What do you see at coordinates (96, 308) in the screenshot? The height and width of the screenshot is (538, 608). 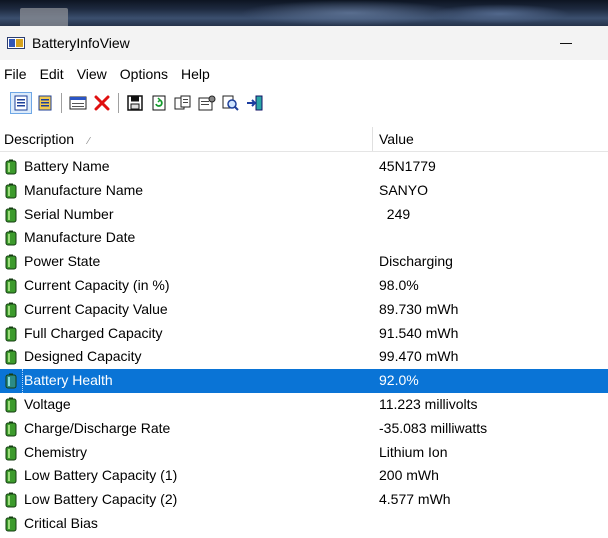 I see `cell-description: Current Capacity Value` at bounding box center [96, 308].